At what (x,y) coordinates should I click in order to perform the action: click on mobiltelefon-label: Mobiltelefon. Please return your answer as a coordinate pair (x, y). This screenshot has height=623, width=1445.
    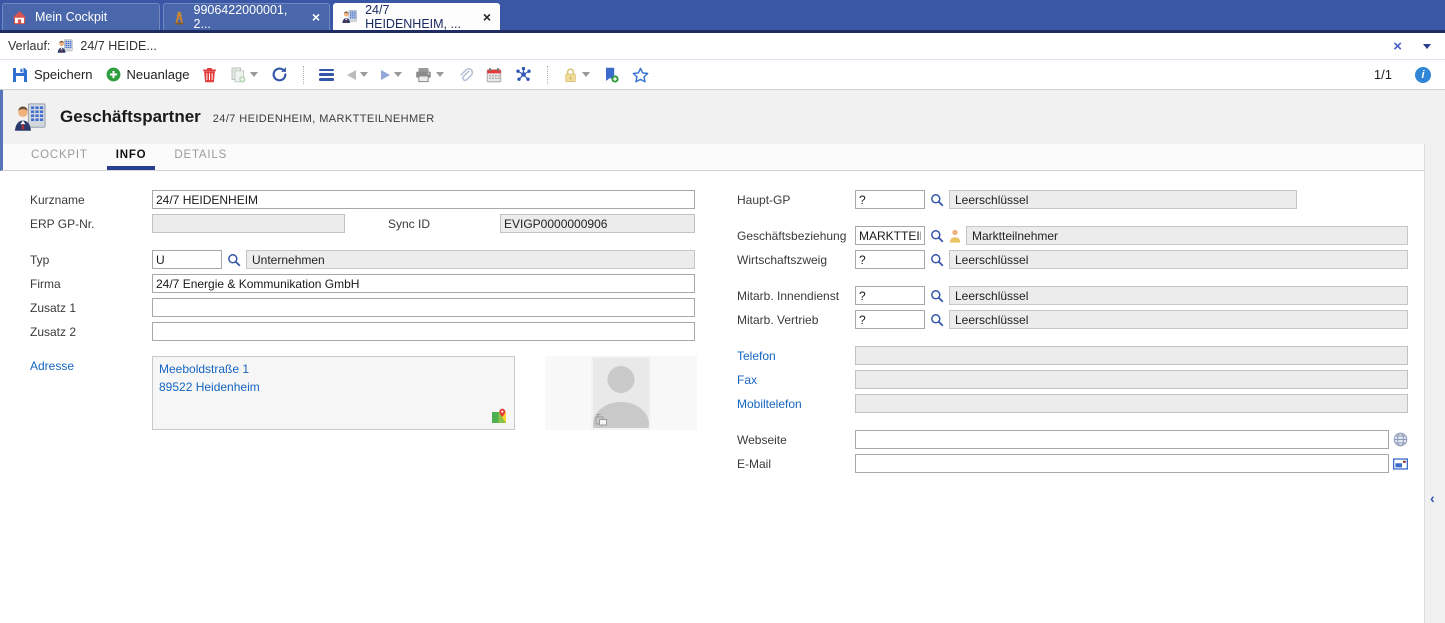
    Looking at the image, I should click on (796, 404).